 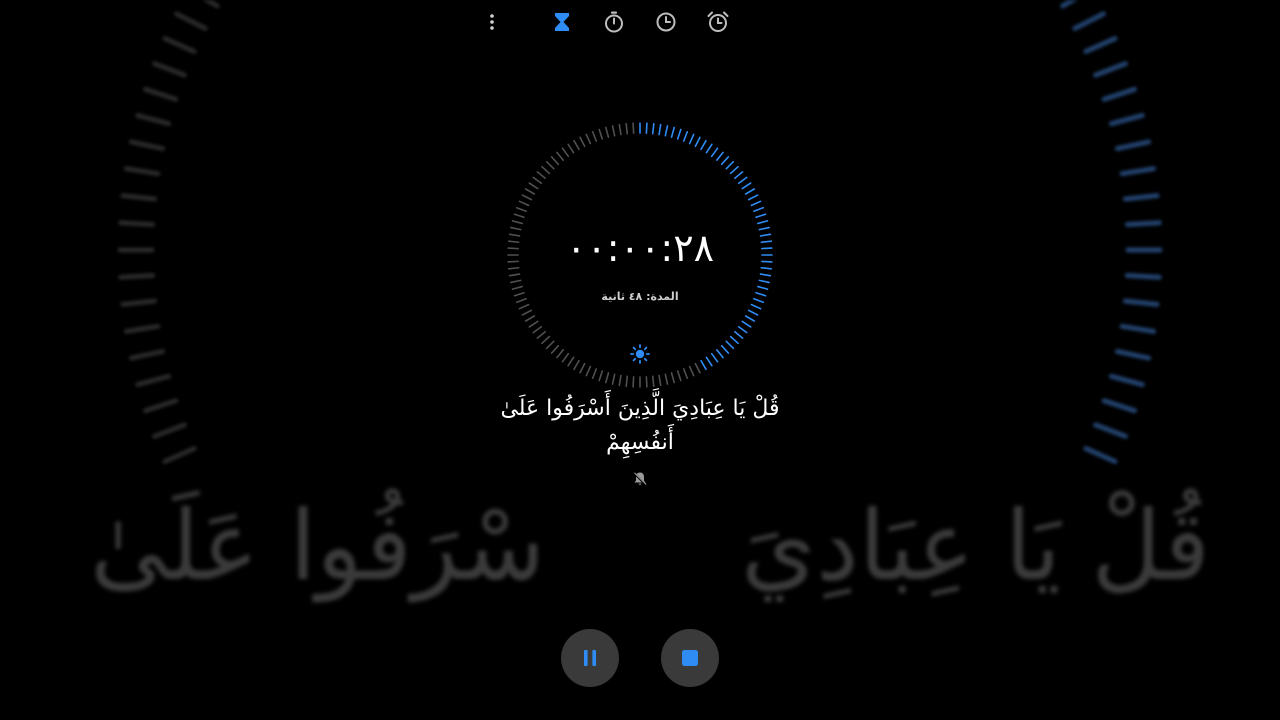 What do you see at coordinates (318, 546) in the screenshot?
I see `background-caption-left: سْرَفُوا عَلَىٰ` at bounding box center [318, 546].